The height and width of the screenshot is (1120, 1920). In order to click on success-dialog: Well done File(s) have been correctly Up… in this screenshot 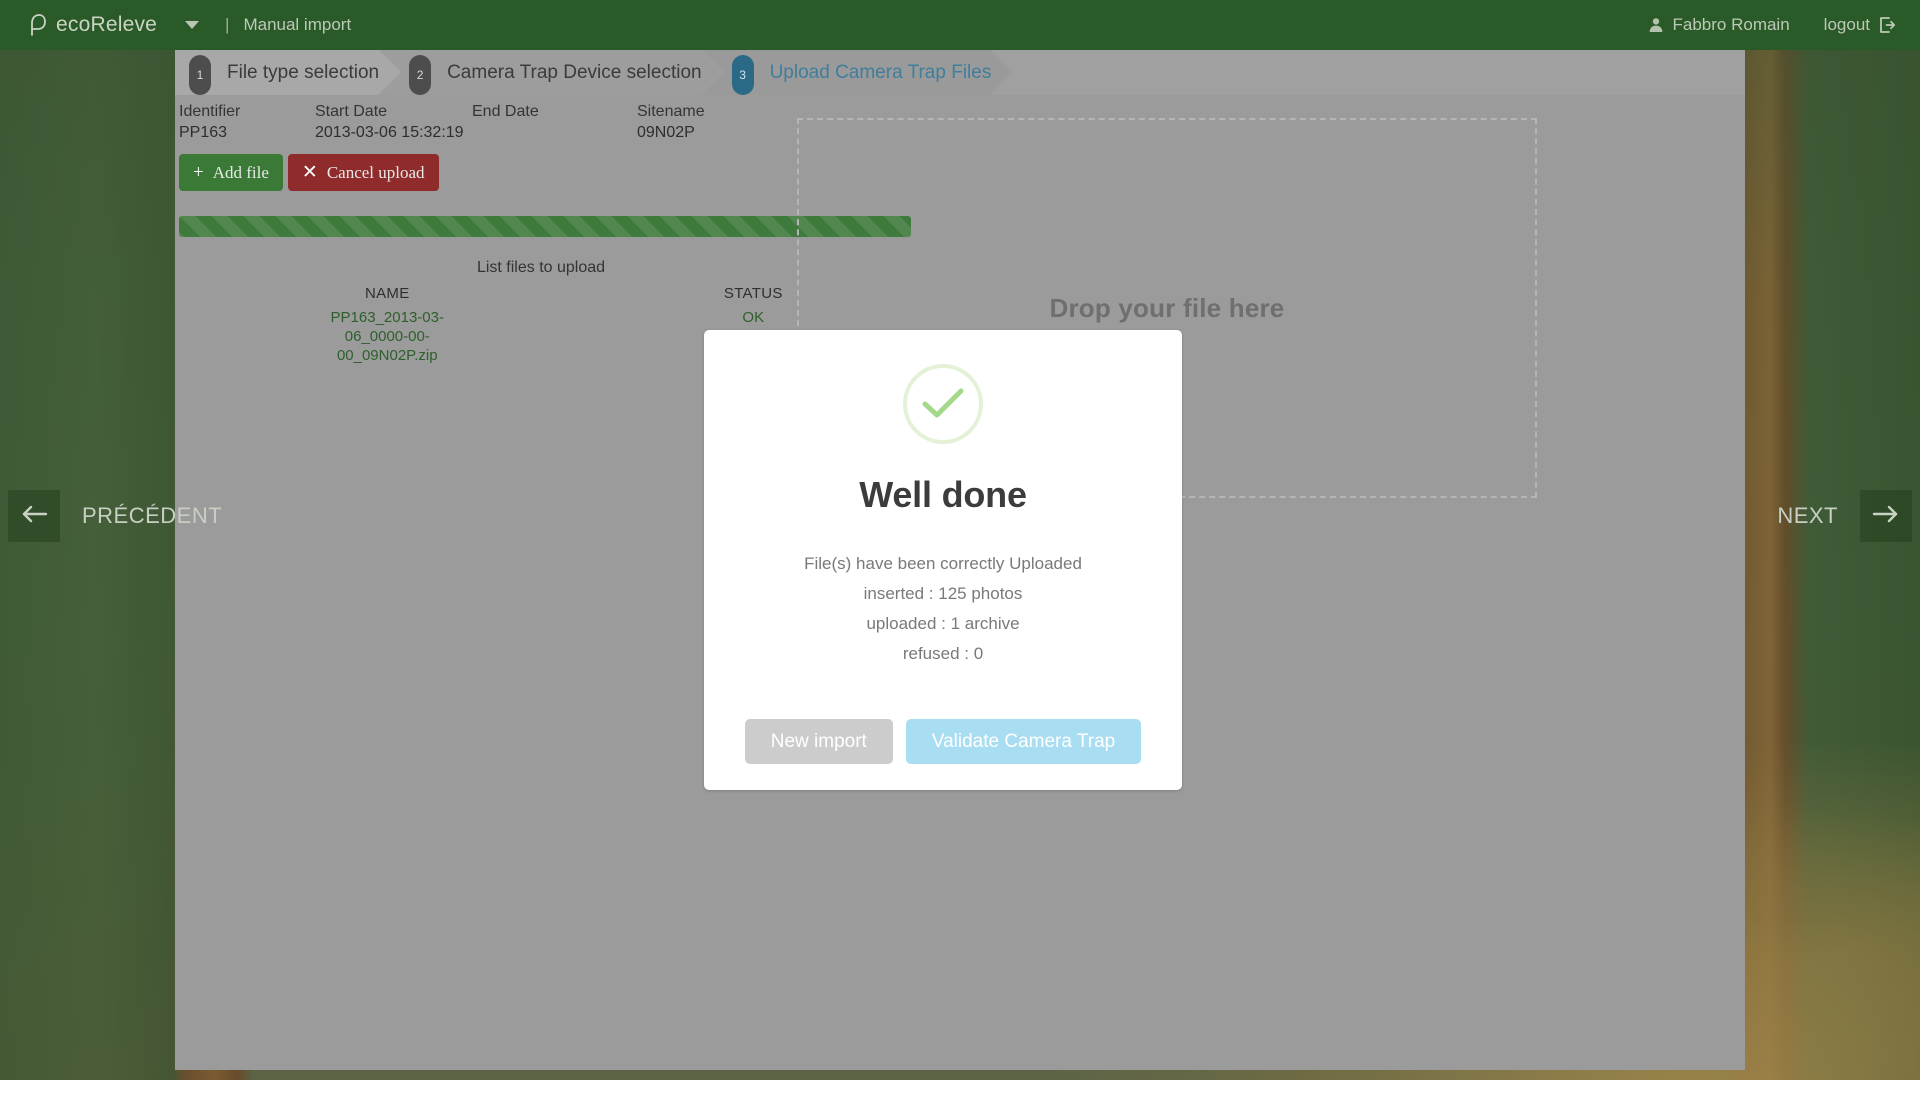, I will do `click(943, 560)`.